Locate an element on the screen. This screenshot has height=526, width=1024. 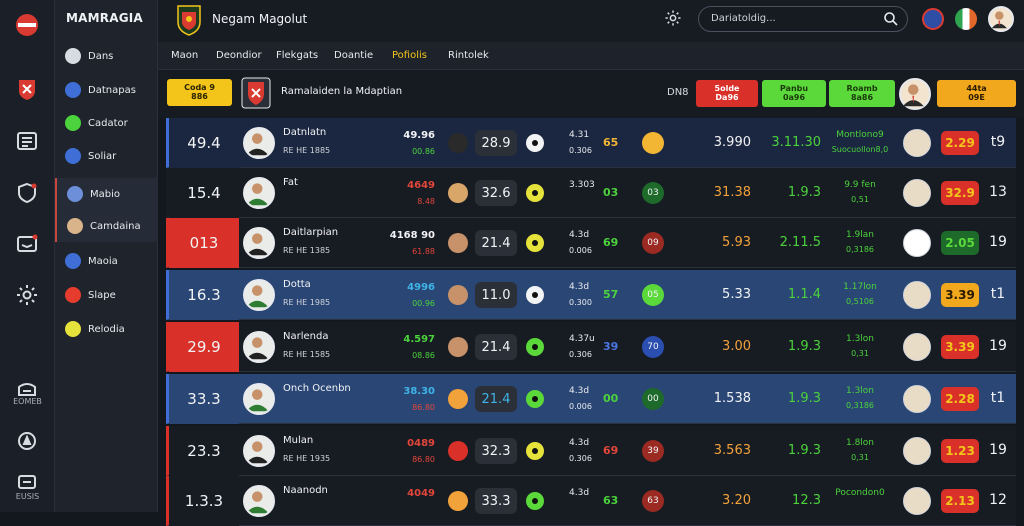
tab-5: Rintolek is located at coordinates (468, 55).